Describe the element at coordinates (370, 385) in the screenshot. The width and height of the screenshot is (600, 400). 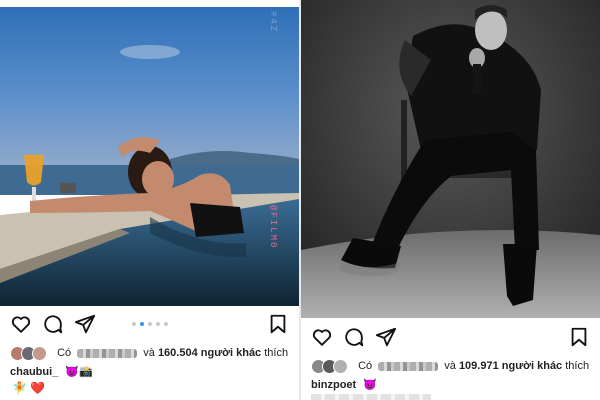
I see `caption-emojis: 😈` at that location.